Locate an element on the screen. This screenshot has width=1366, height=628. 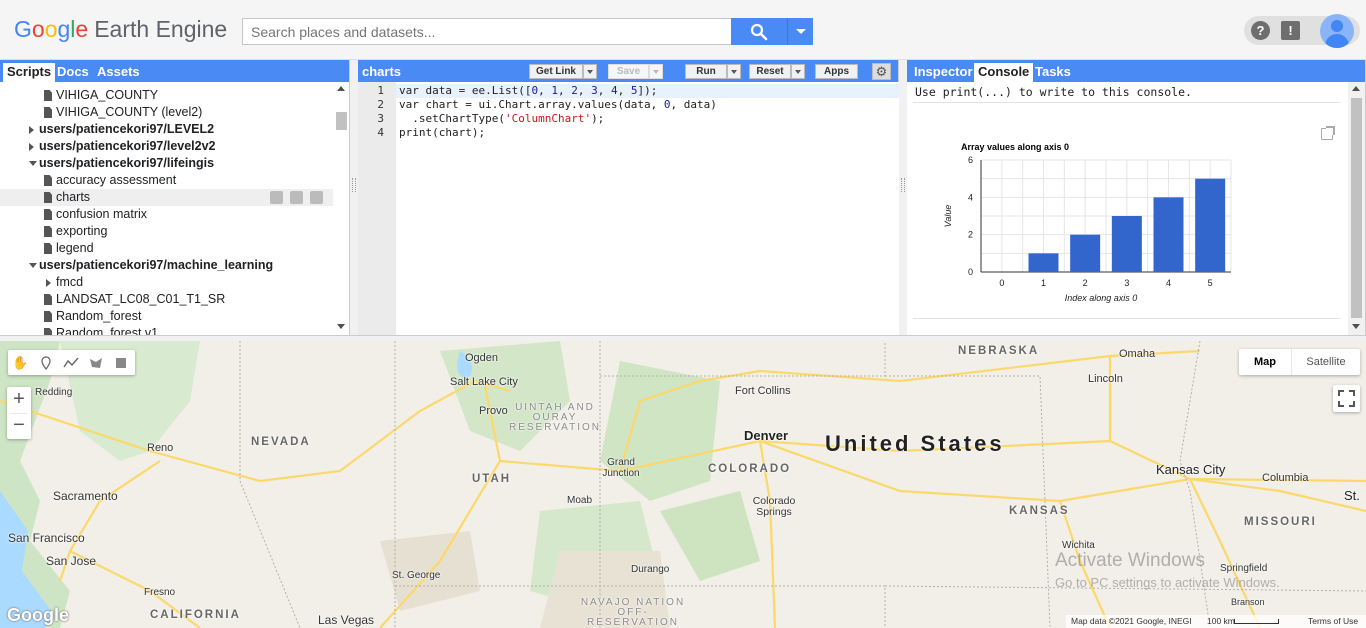
map-scale-bar is located at coordinates (1256, 621).